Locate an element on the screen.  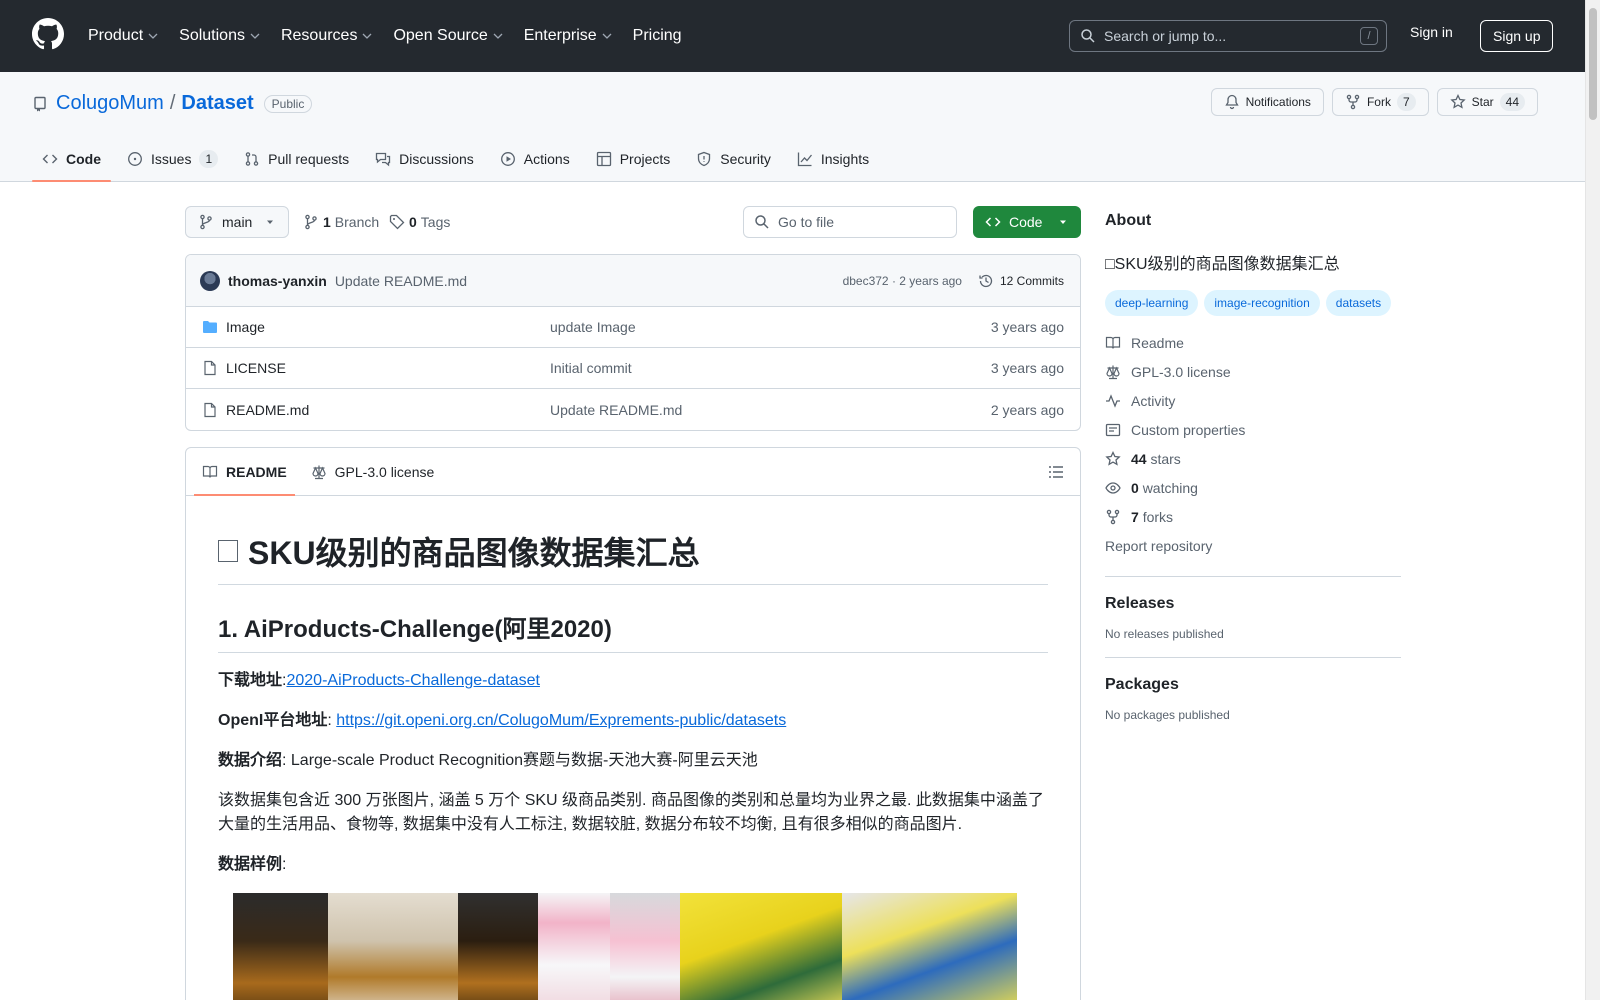
commits-link: 12 Commits is located at coordinates (1021, 281).